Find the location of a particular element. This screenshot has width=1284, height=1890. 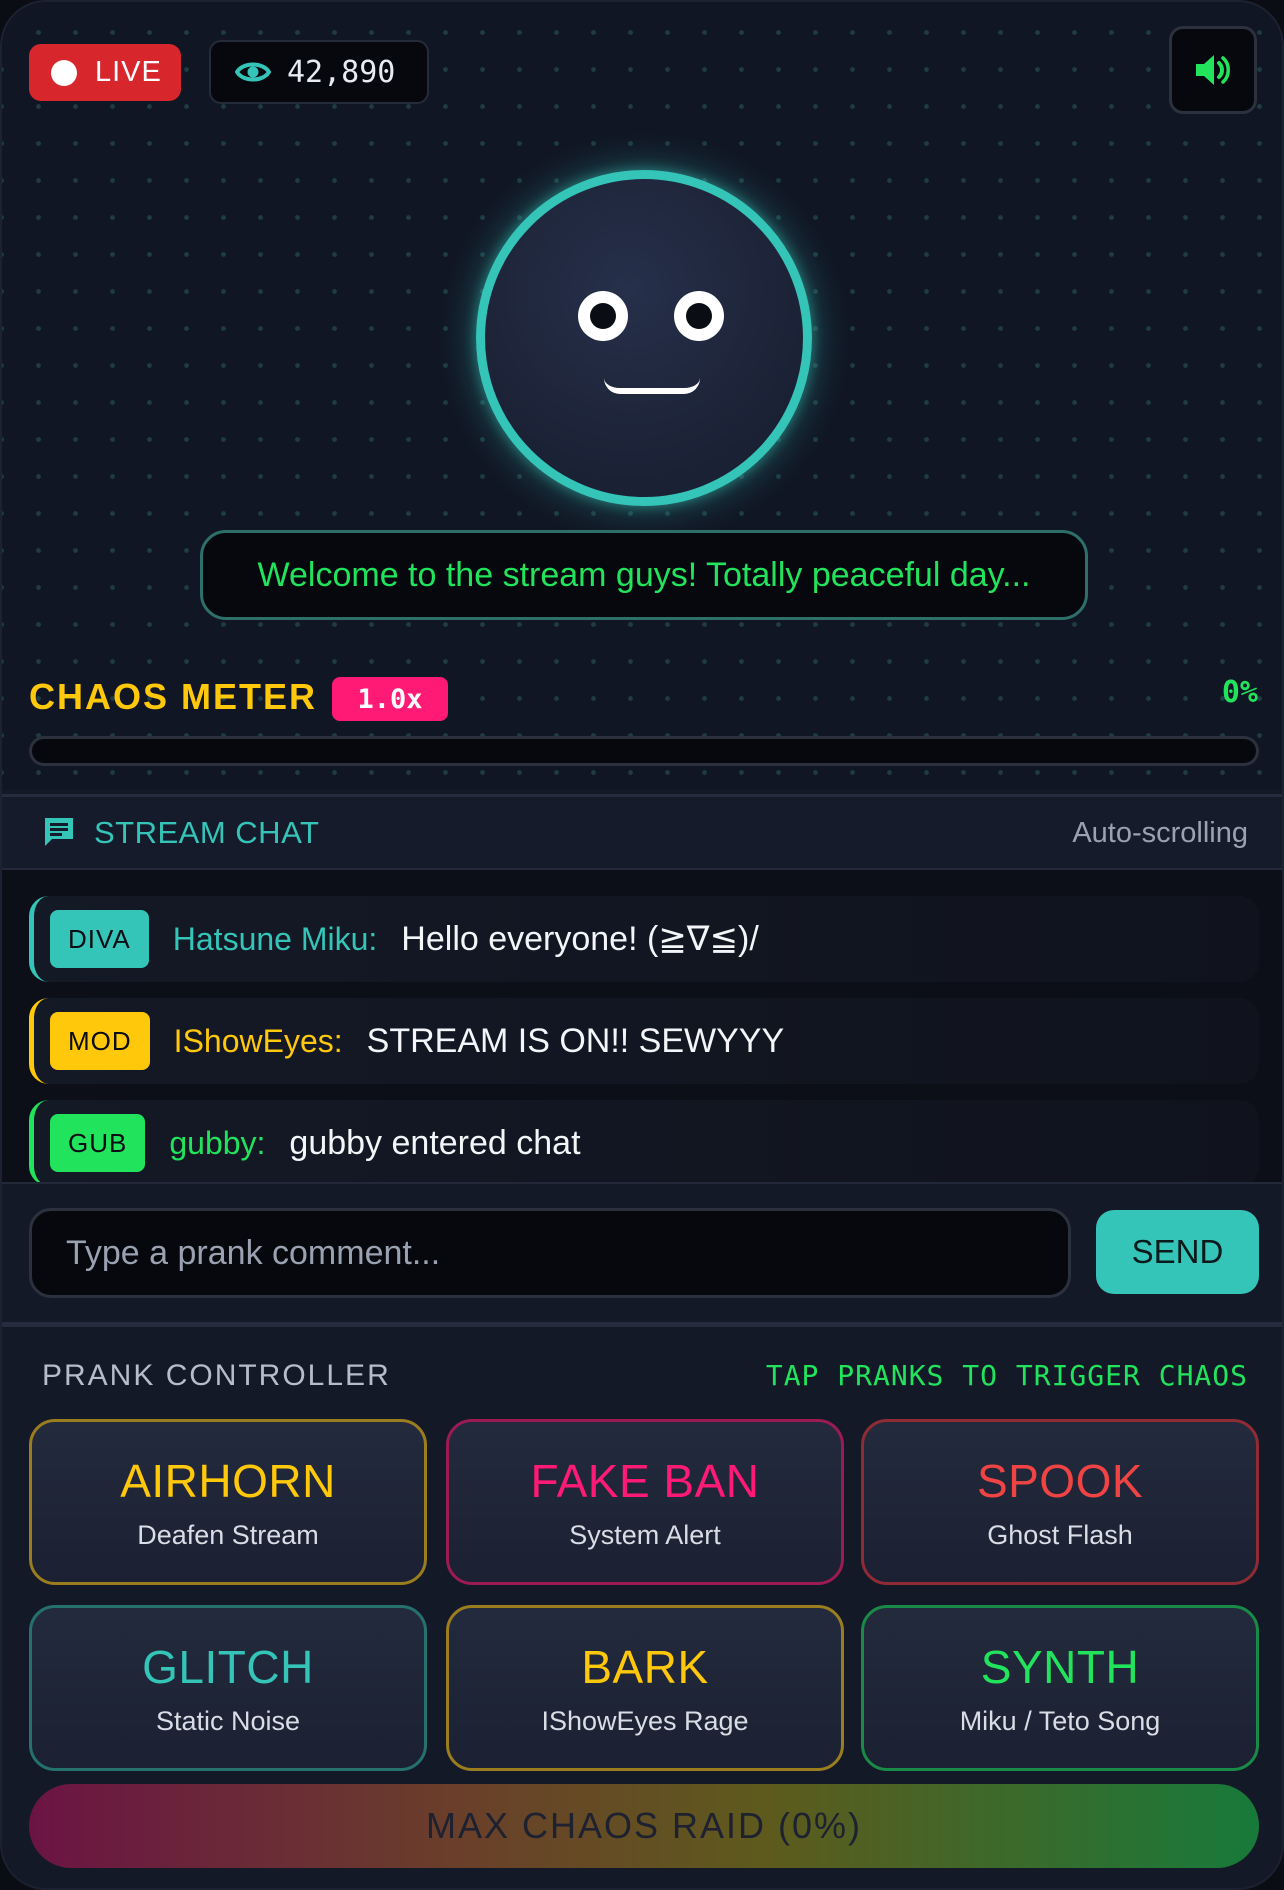

viewer-count: 42,890 is located at coordinates (341, 72).